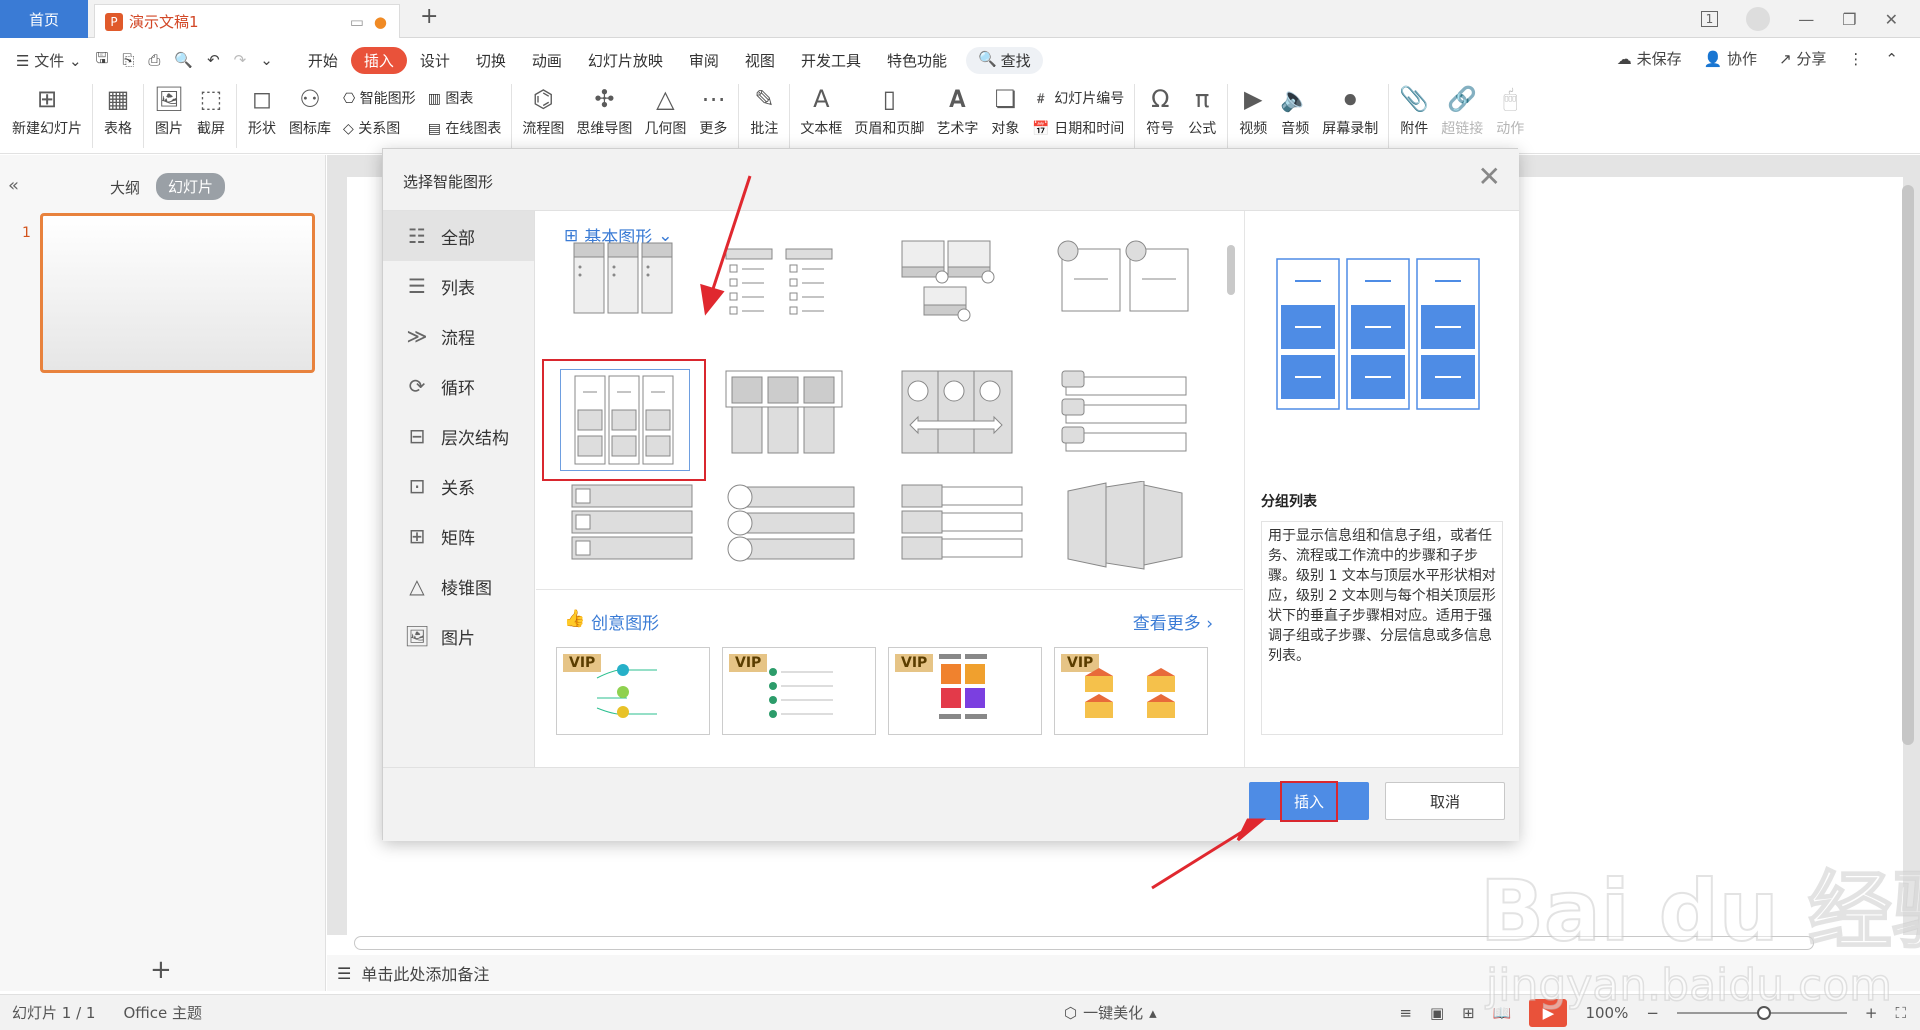  Describe the element at coordinates (1130, 541) in the screenshot. I see `shape-staggered-panels` at that location.